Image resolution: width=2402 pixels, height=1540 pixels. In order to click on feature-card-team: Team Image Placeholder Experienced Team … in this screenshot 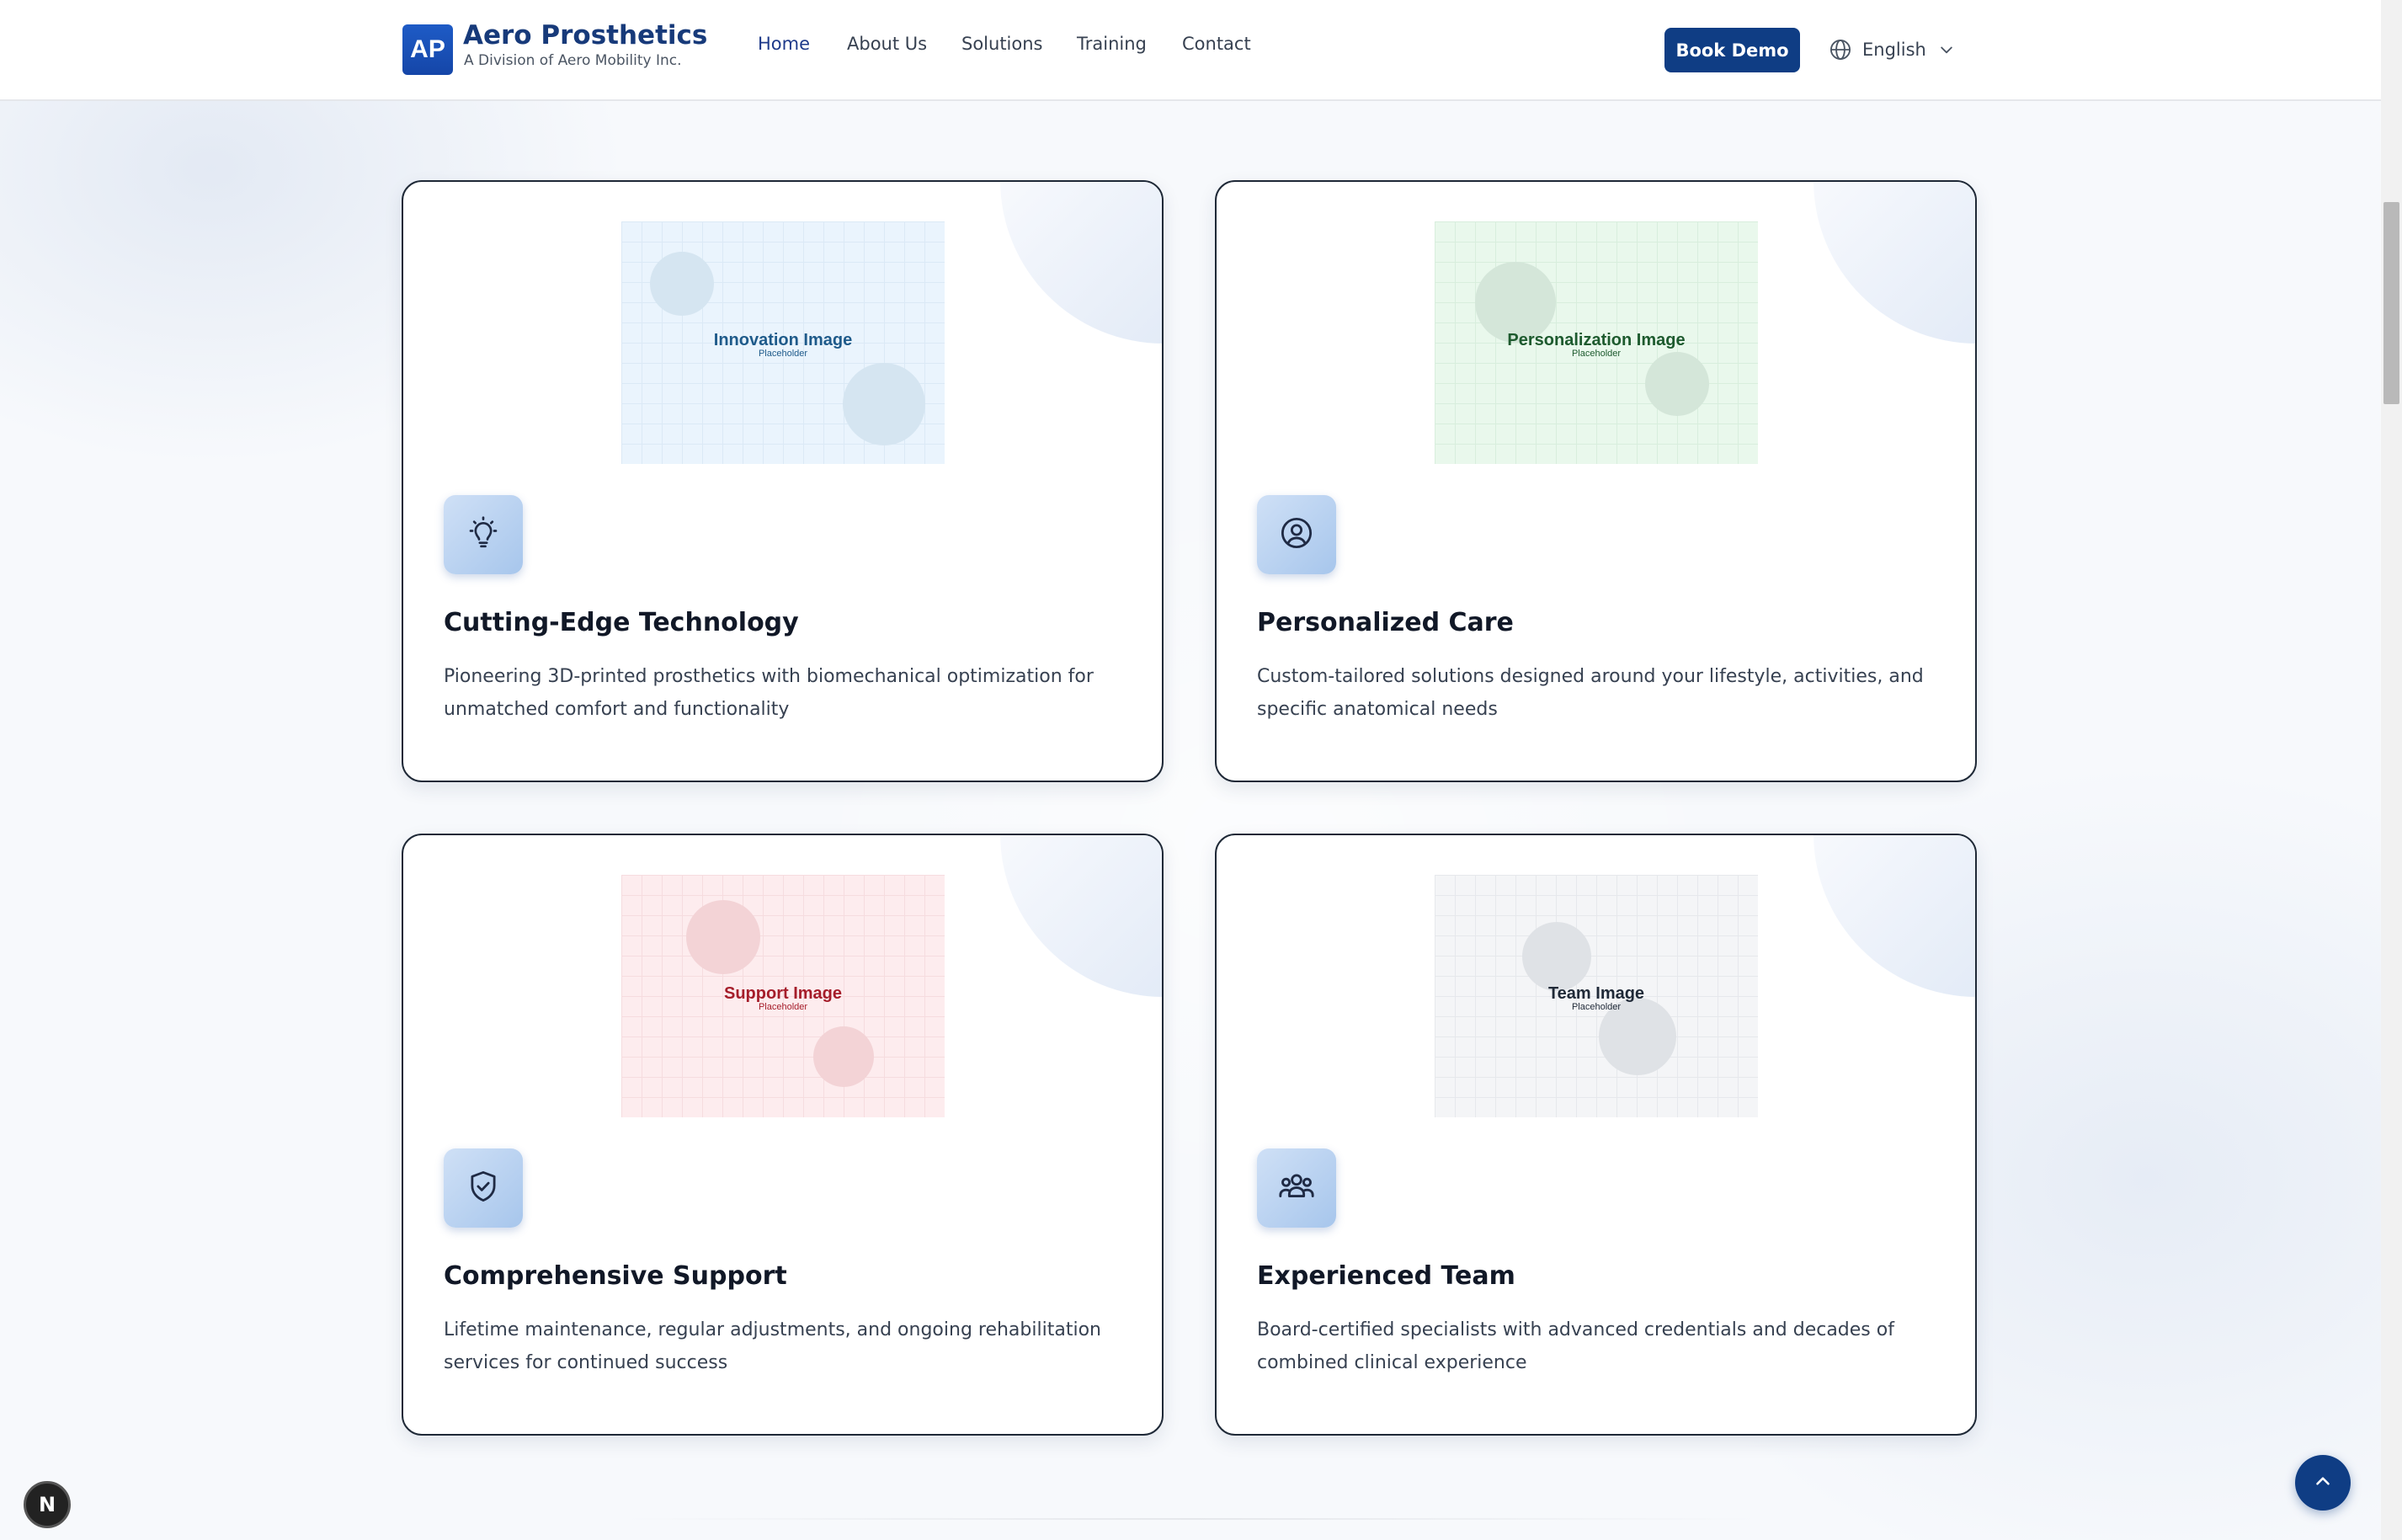, I will do `click(1596, 1135)`.